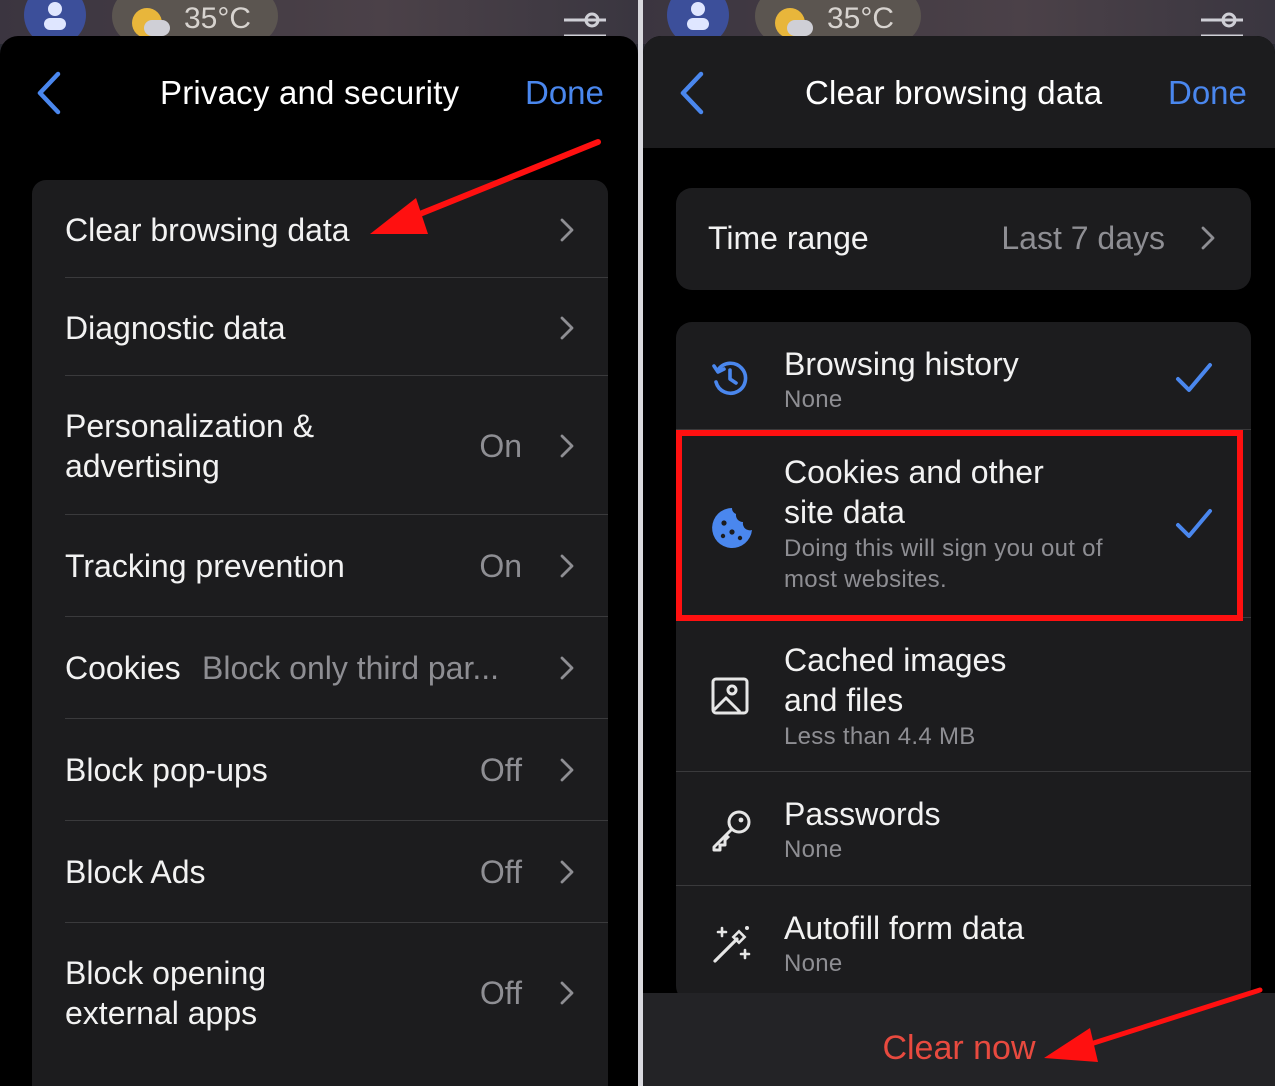 This screenshot has width=1275, height=1086. Describe the element at coordinates (844, 512) in the screenshot. I see `item-title-line2: site data` at that location.